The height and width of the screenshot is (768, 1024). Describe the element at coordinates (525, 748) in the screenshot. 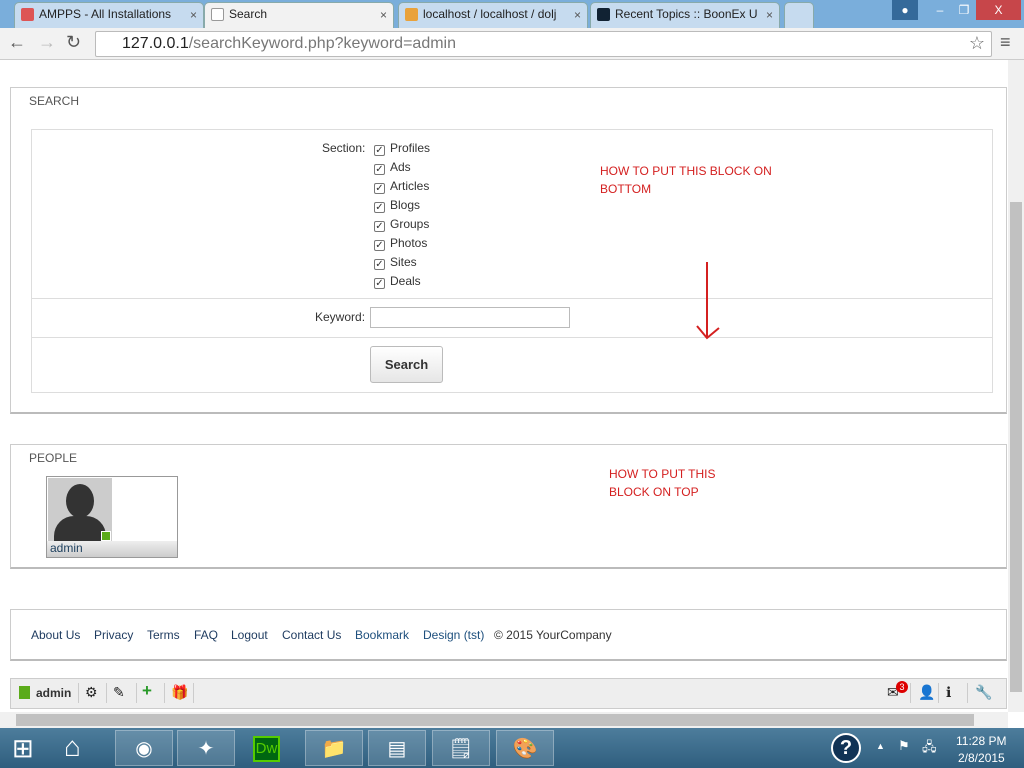

I see `paint-icon: 🎨` at that location.